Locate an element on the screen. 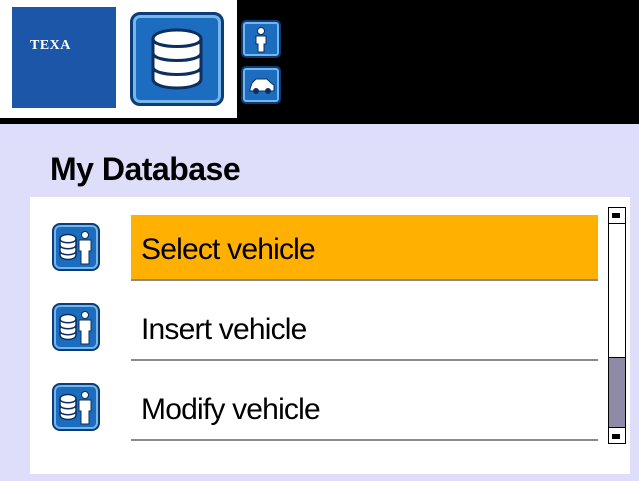  database-button is located at coordinates (177, 59).